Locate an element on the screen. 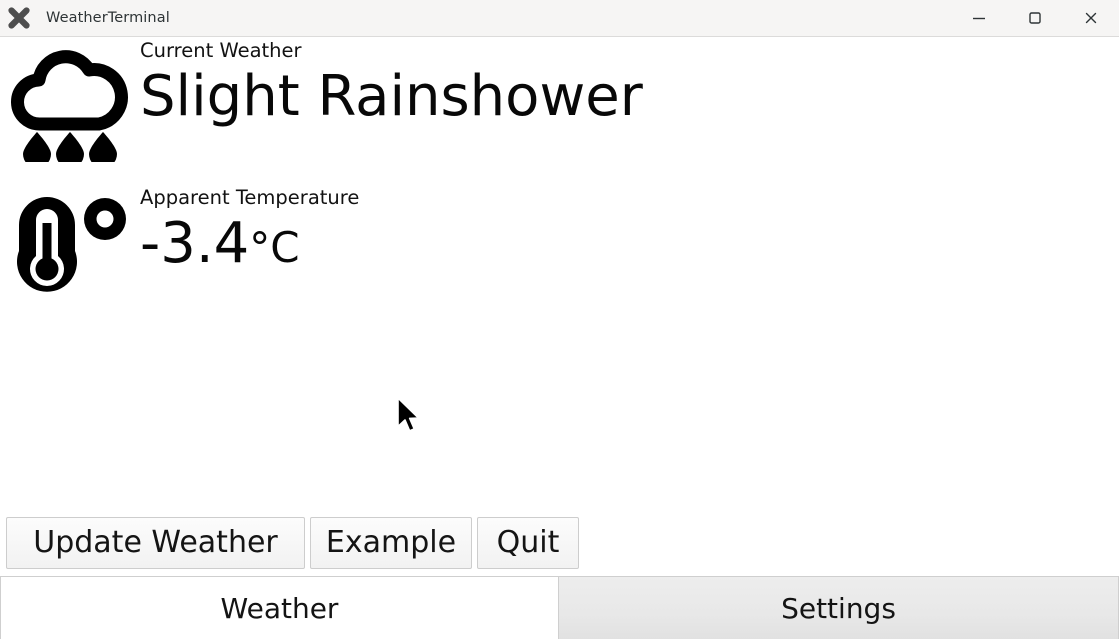 The height and width of the screenshot is (639, 1119). apparent-temperature-value: -3.4°C is located at coordinates (249, 246).